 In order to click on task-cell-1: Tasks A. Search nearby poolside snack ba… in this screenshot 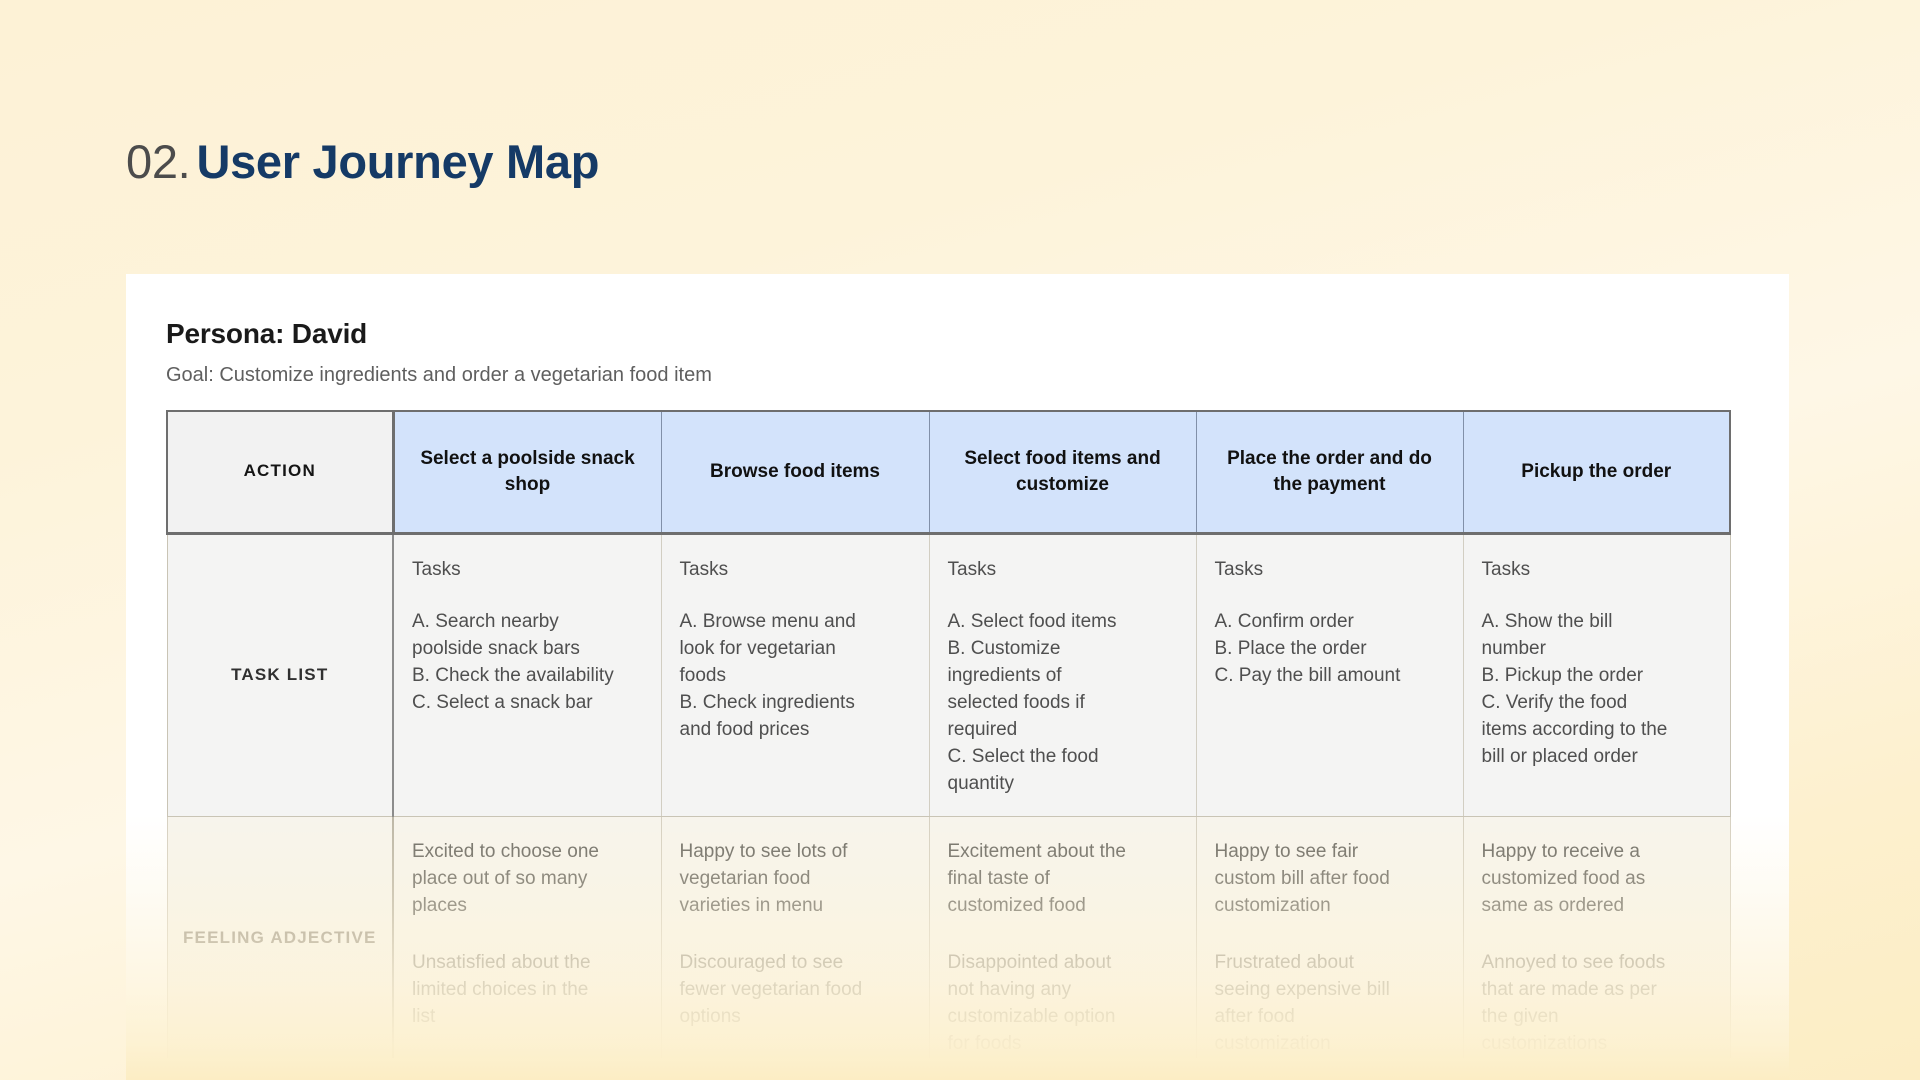, I will do `click(527, 675)`.